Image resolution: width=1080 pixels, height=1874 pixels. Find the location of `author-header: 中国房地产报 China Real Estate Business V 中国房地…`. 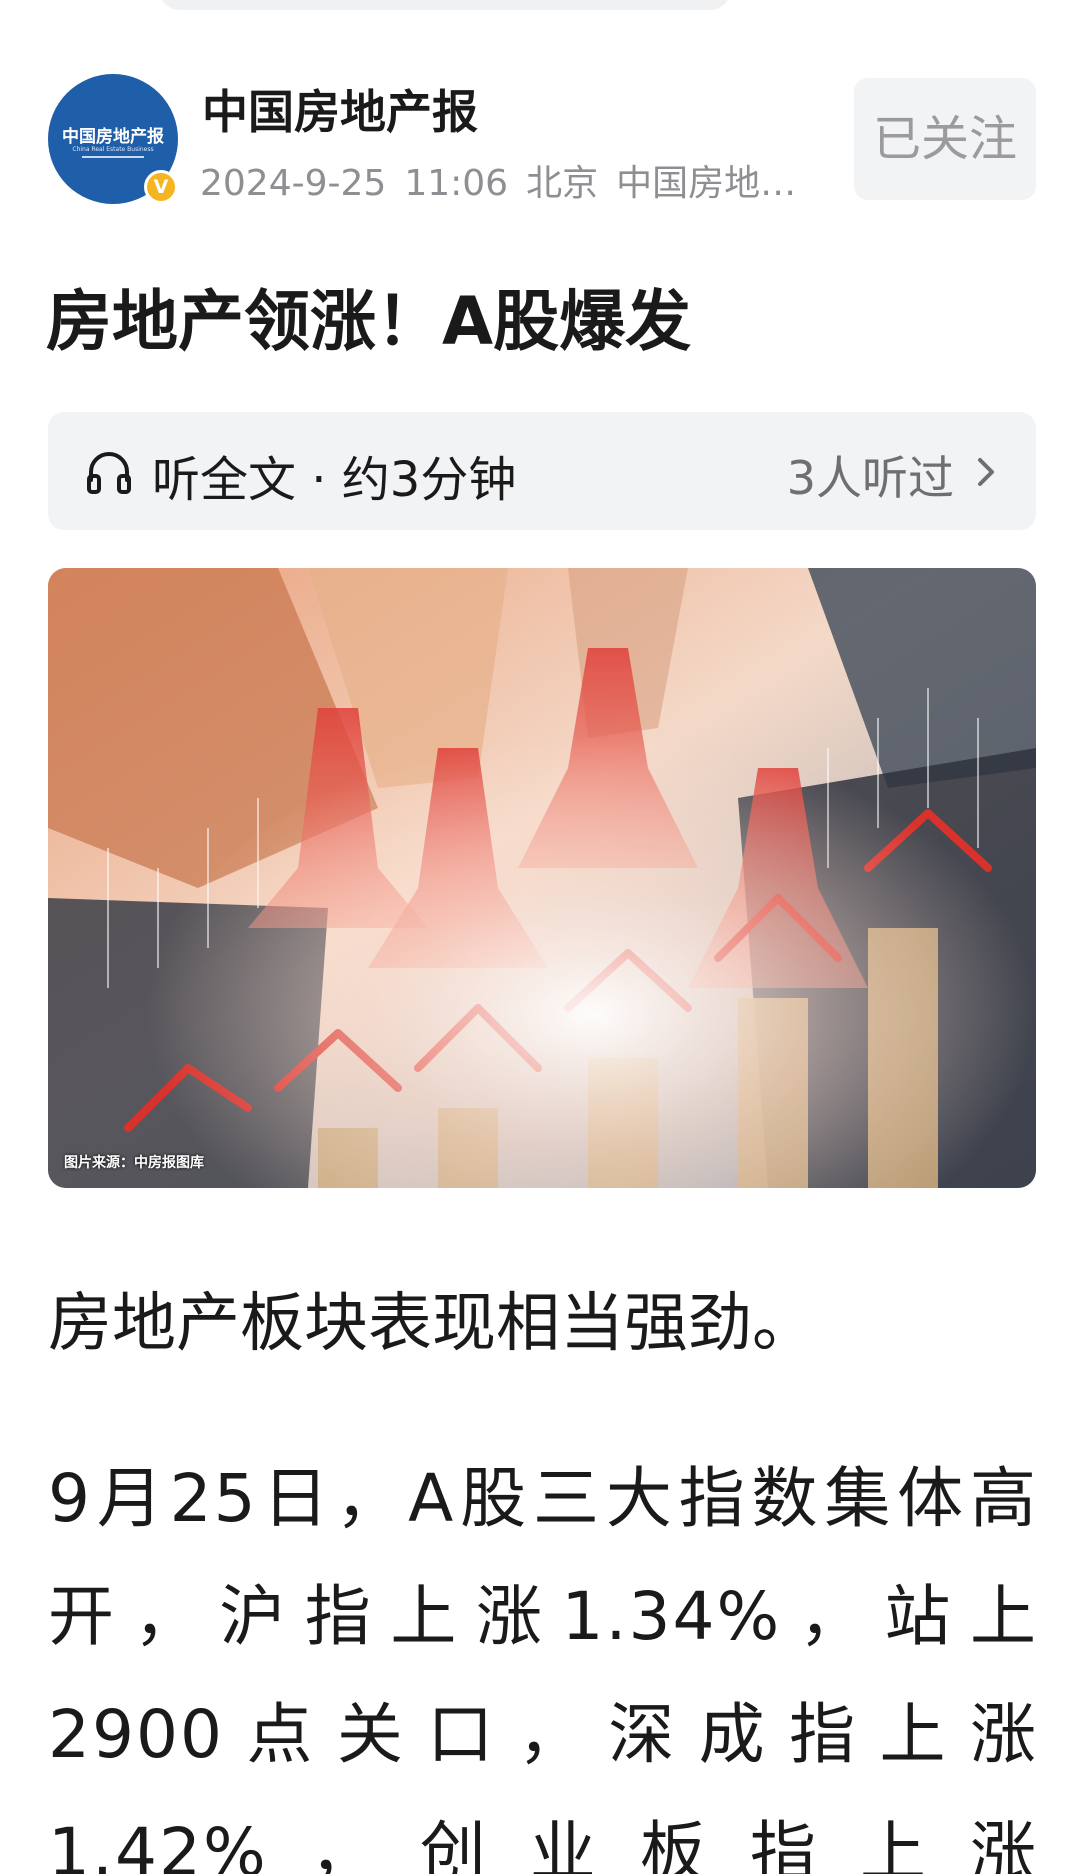

author-header: 中国房地产报 China Real Estate Business V 中国房地… is located at coordinates (542, 139).